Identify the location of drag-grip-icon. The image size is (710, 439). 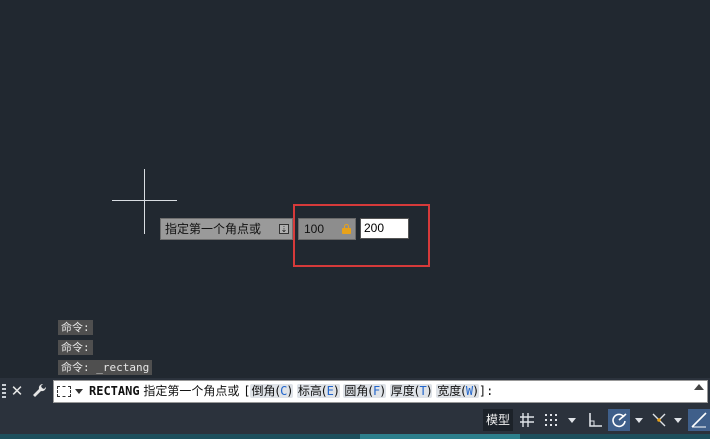
(4, 392).